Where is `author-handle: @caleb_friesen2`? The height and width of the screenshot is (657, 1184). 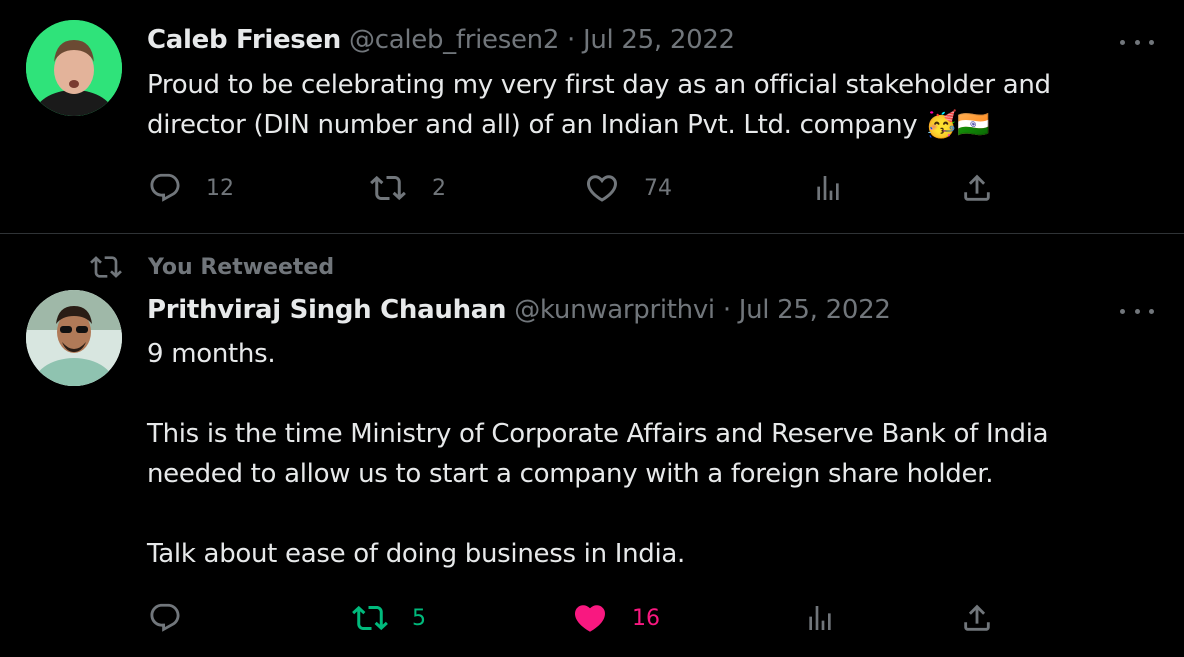 author-handle: @caleb_friesen2 is located at coordinates (454, 40).